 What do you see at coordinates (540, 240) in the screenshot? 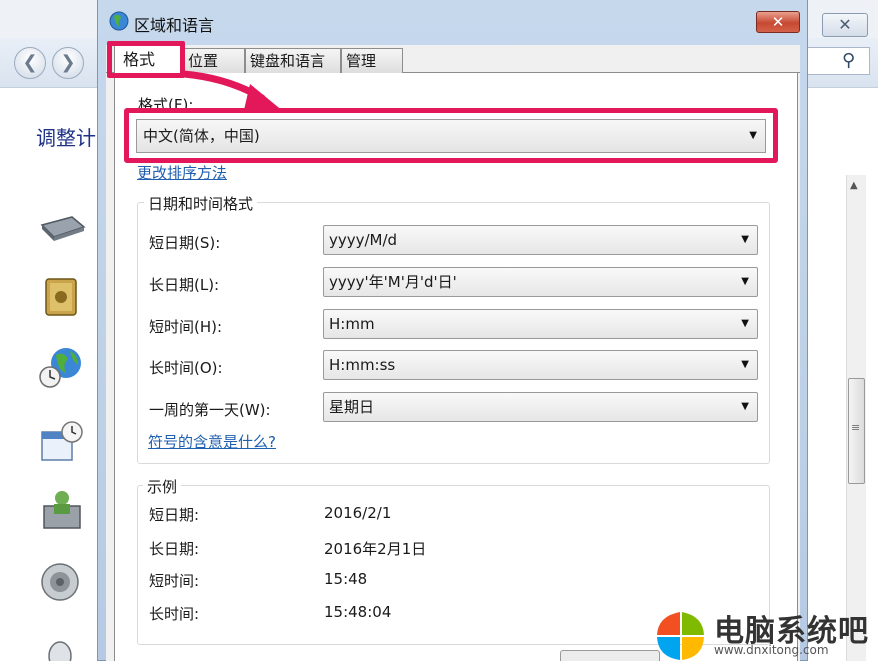
I see `short-date-dropdown: yyyy/M/d ▼` at bounding box center [540, 240].